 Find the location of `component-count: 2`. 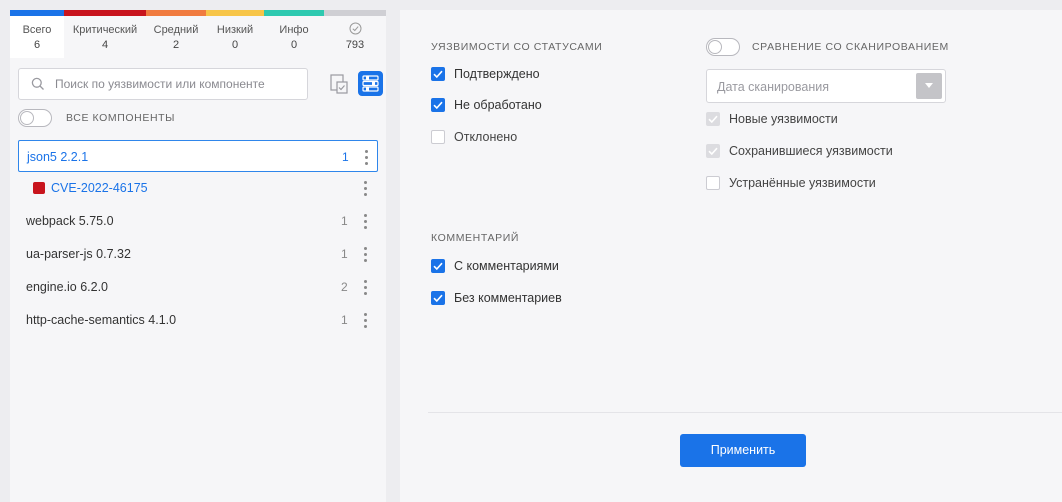

component-count: 2 is located at coordinates (344, 287).